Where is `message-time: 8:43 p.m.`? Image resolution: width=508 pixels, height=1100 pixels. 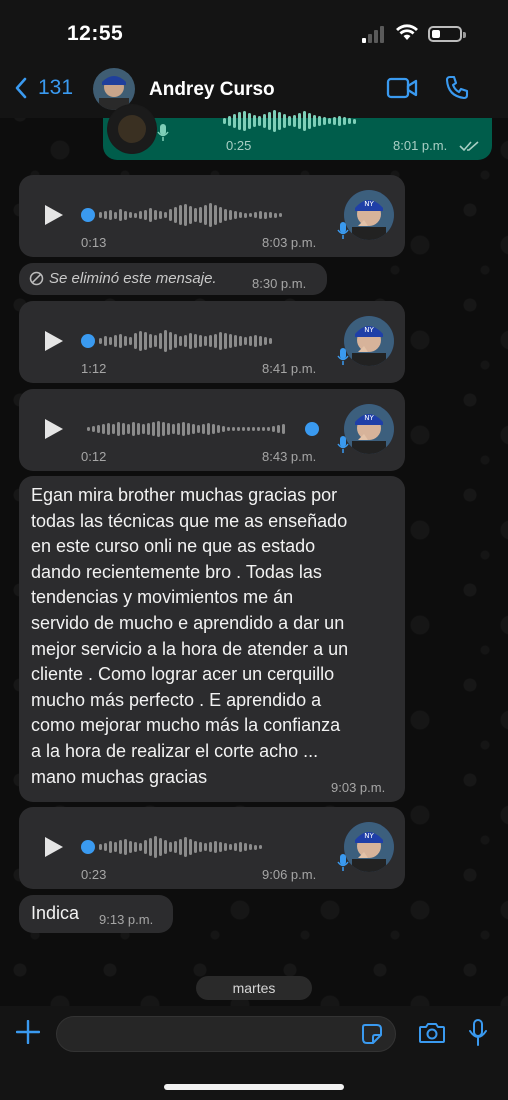 message-time: 8:43 p.m. is located at coordinates (289, 456).